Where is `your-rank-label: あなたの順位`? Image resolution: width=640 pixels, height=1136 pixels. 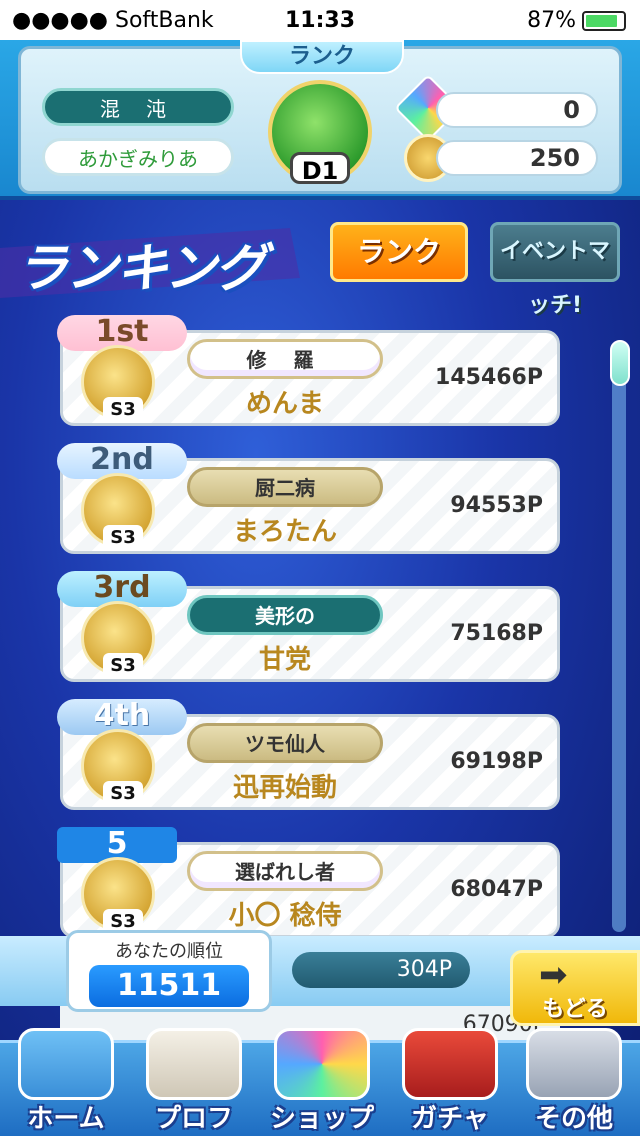
your-rank-label: あなたの順位 is located at coordinates (169, 951).